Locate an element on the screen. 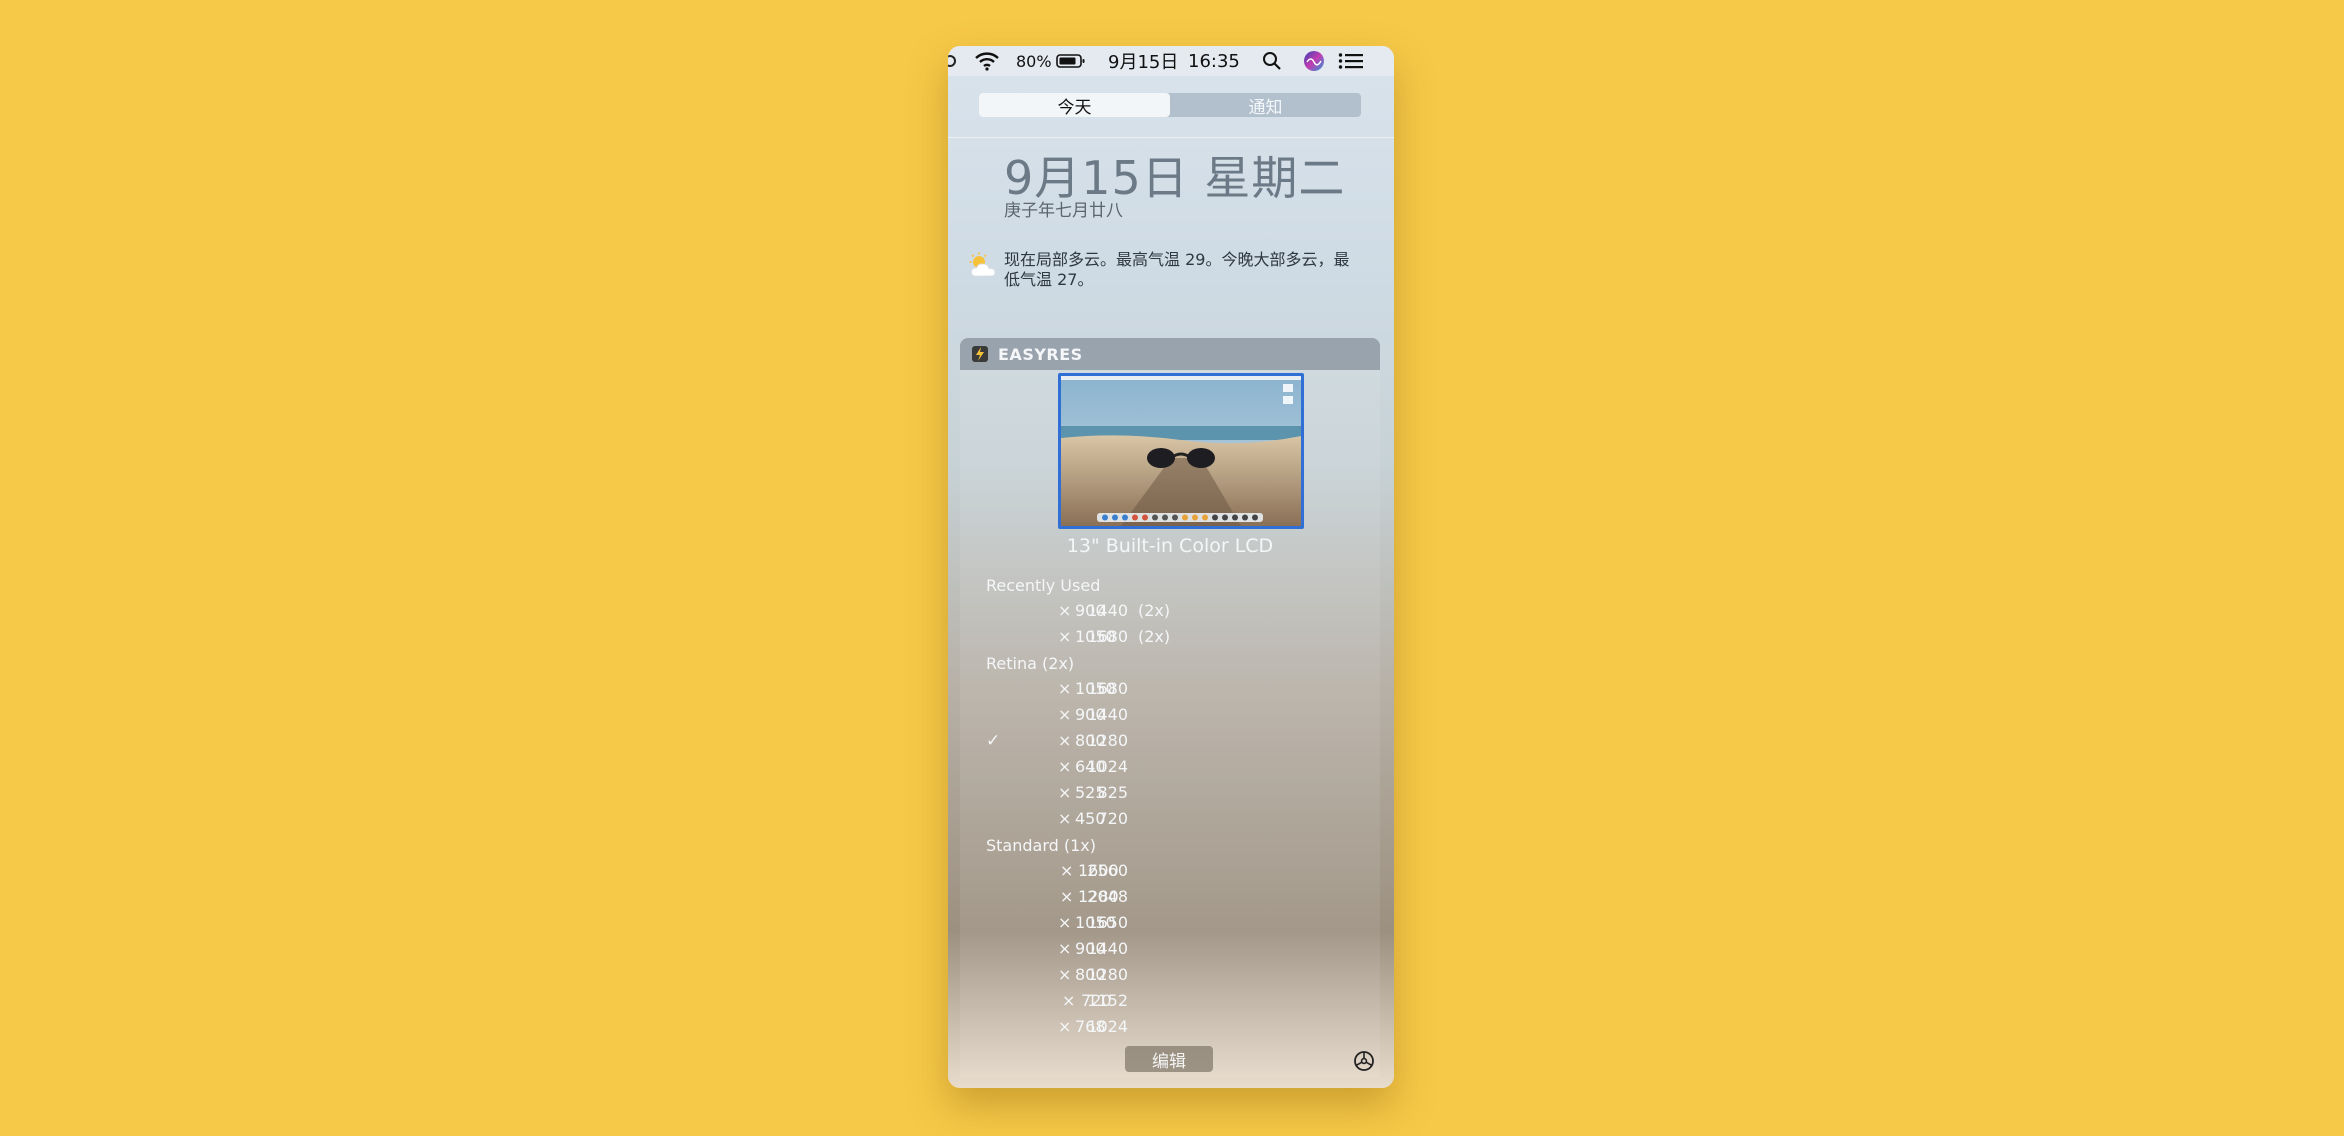 This screenshot has height=1136, width=2344. resolution-item: 825 × 525 is located at coordinates (1170, 794).